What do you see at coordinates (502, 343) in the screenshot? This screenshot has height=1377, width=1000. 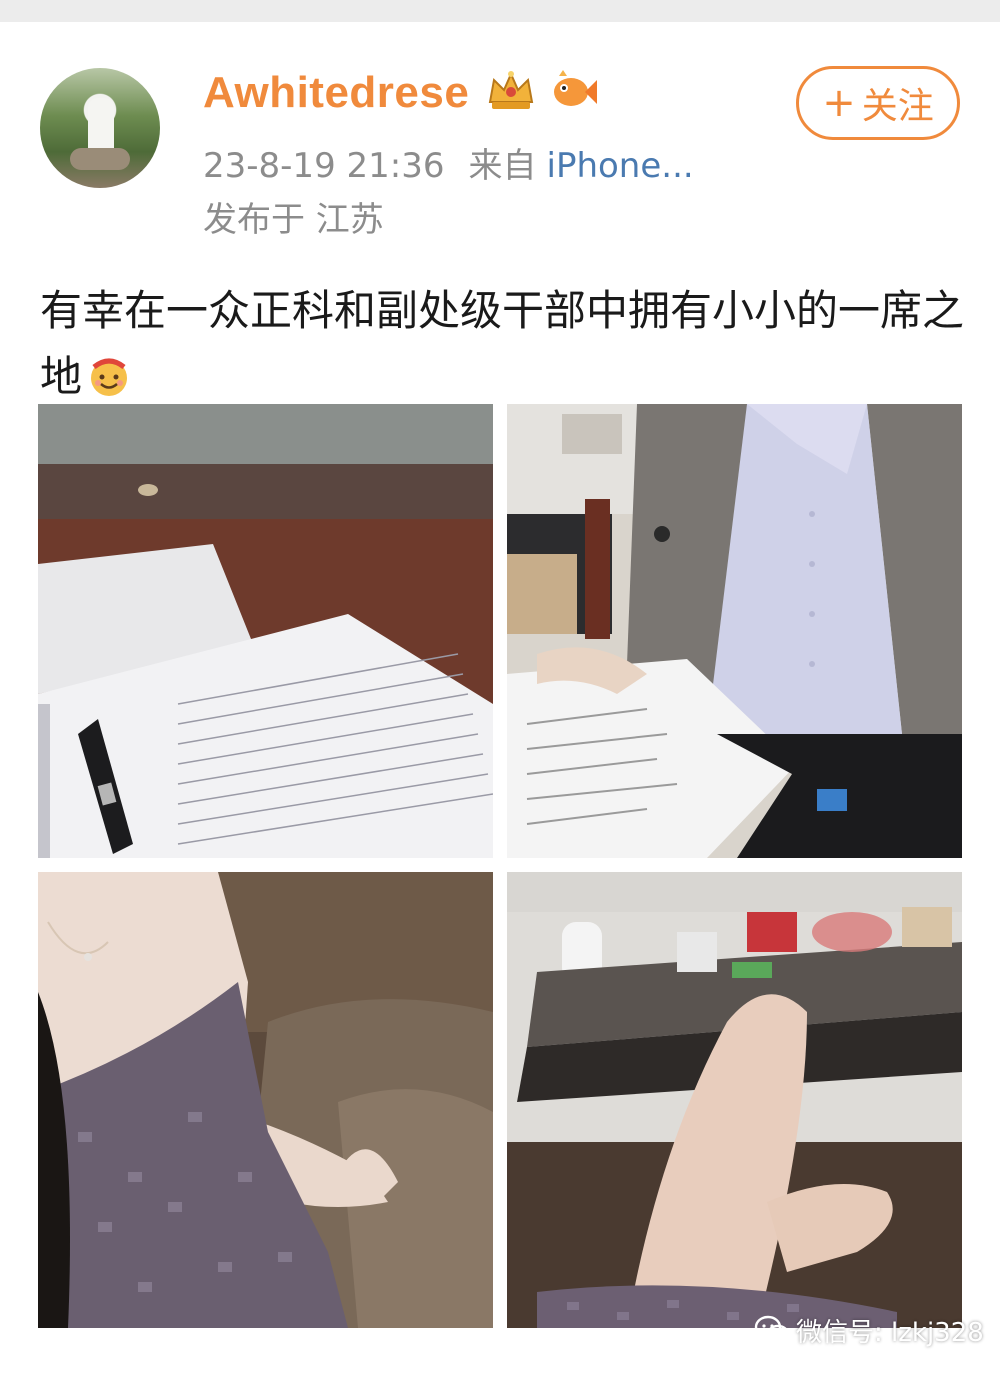 I see `post-text: 有幸在一众正科和副处级干部中拥有小小的一席之地` at bounding box center [502, 343].